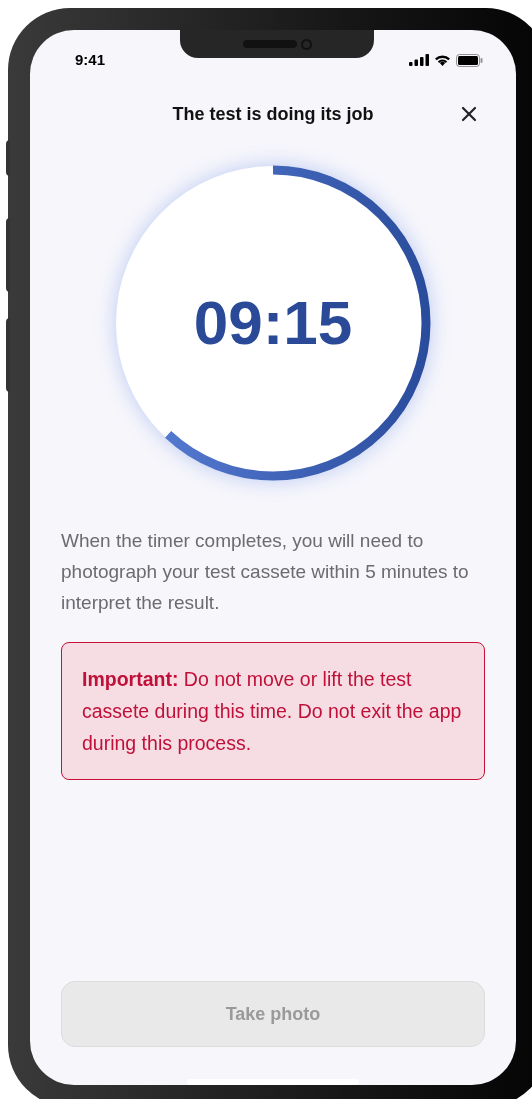 The width and height of the screenshot is (532, 1099). Describe the element at coordinates (419, 60) in the screenshot. I see `signal-icon` at that location.